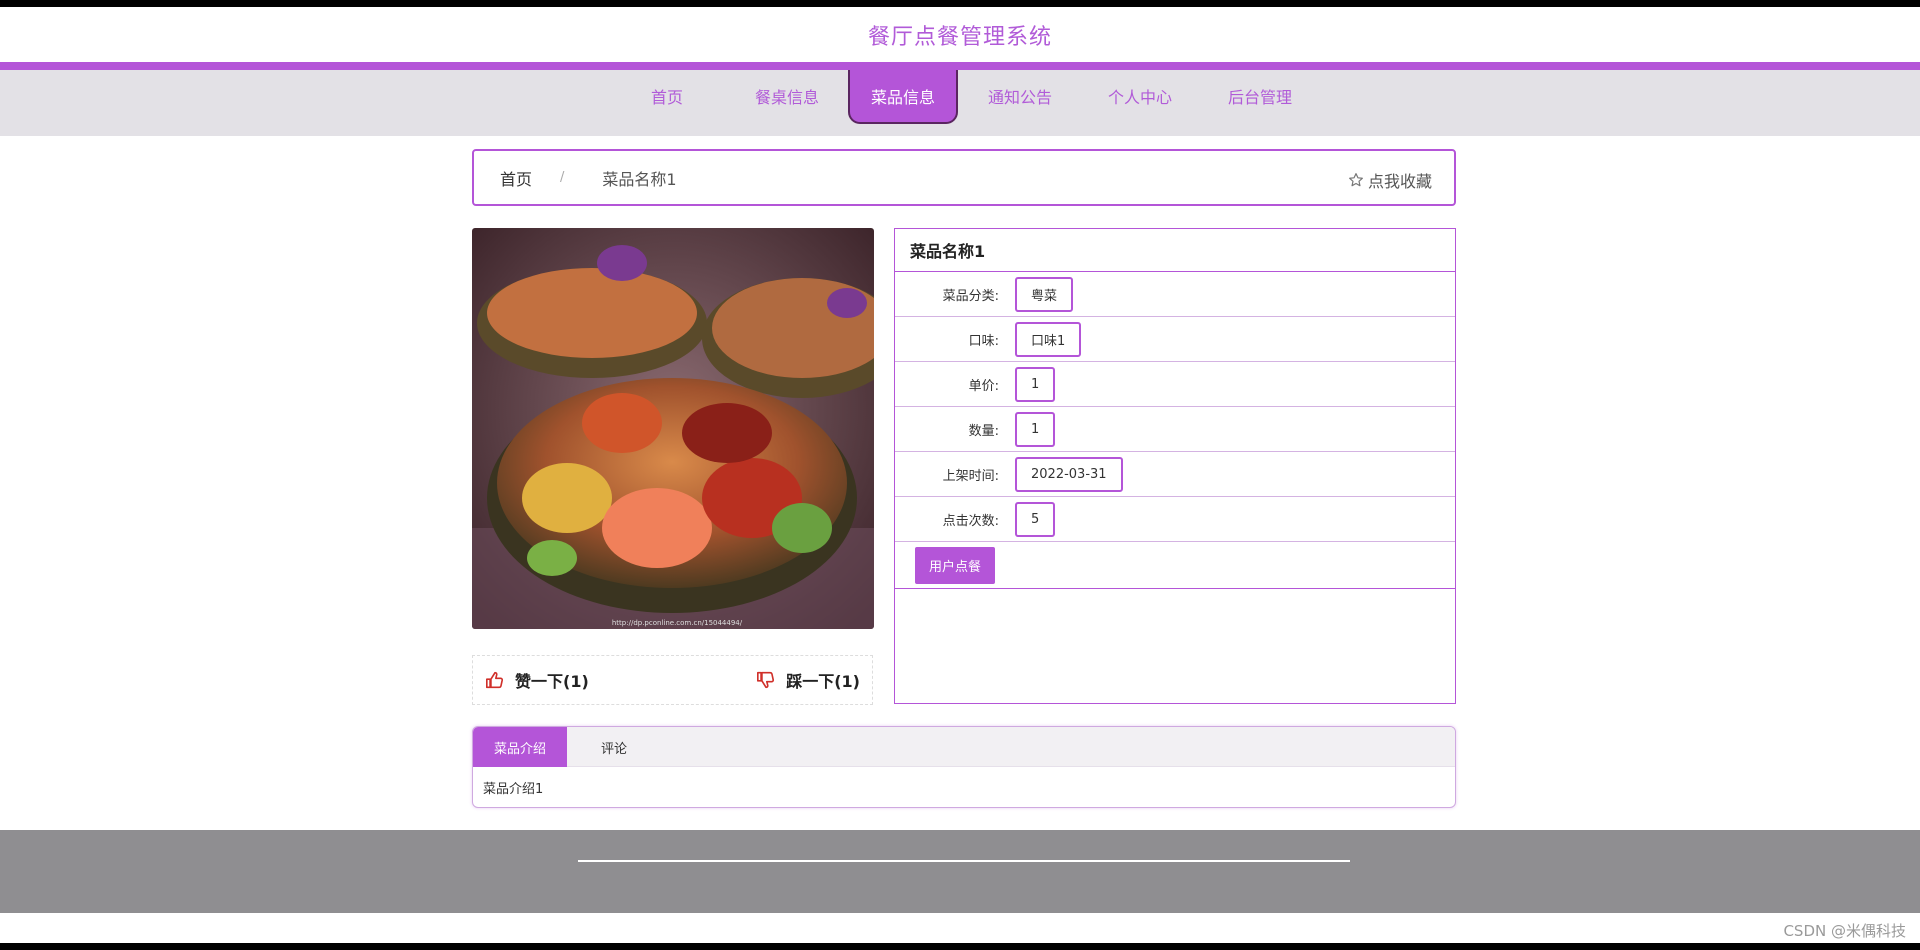  I want to click on tab-comments: 评论, so click(614, 747).